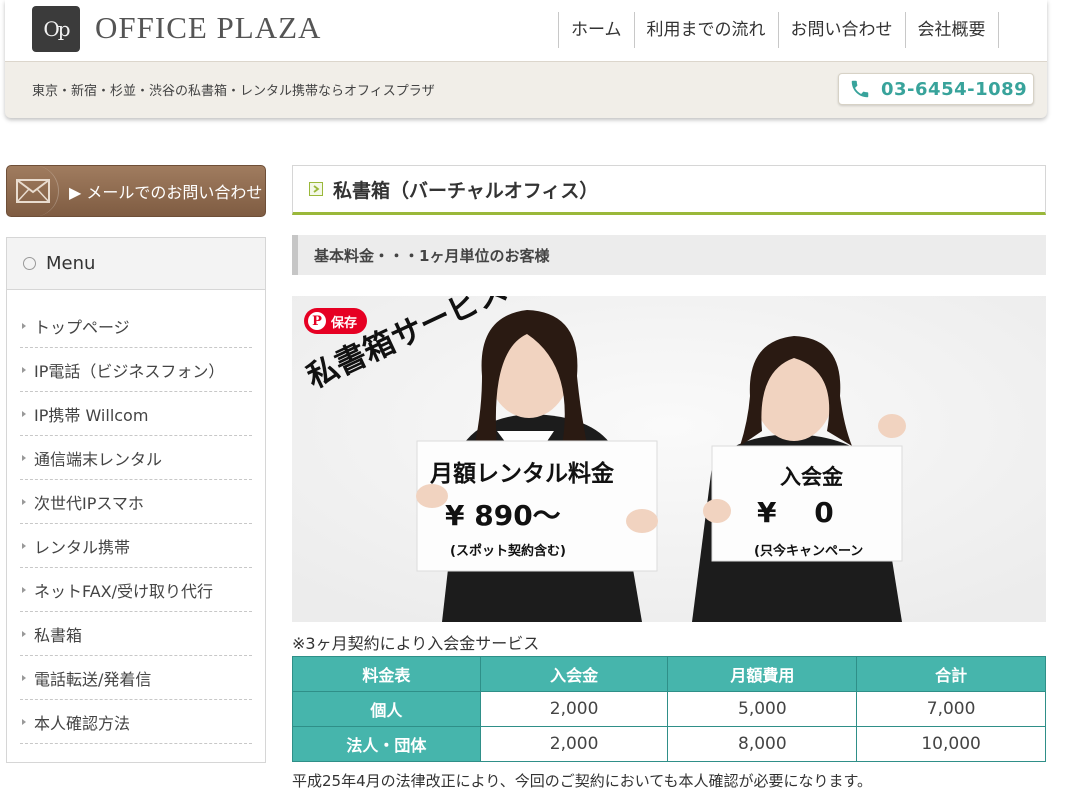  What do you see at coordinates (58, 635) in the screenshot?
I see `sidebar-item-label: 私書箱` at bounding box center [58, 635].